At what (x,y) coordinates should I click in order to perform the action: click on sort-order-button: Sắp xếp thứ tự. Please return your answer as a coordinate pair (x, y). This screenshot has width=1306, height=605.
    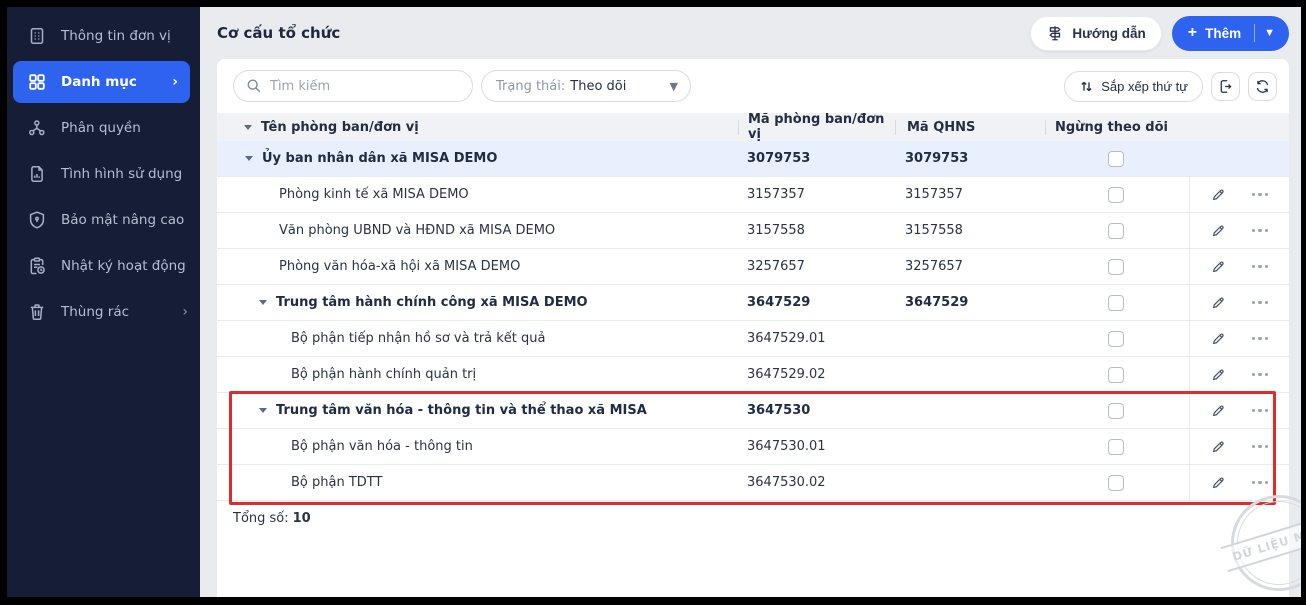
    Looking at the image, I should click on (1133, 86).